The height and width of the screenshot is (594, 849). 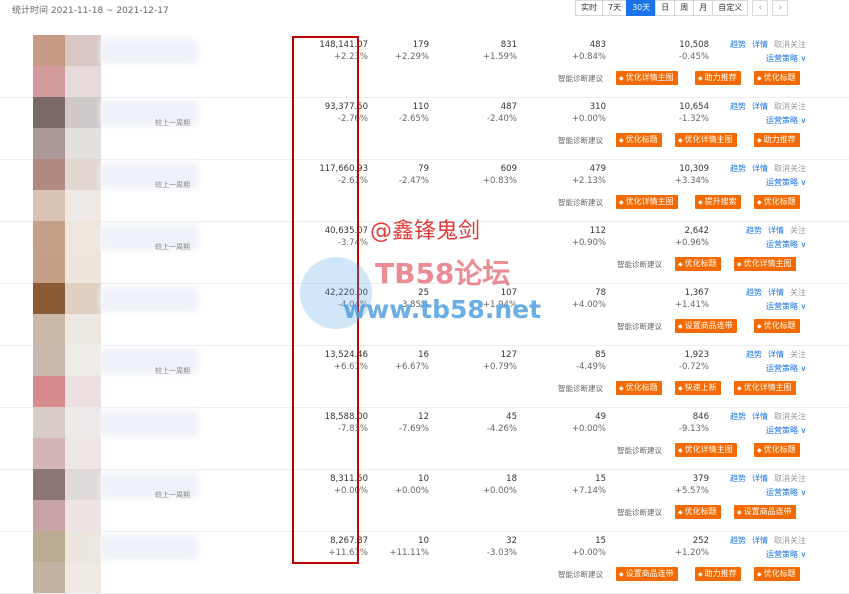 I want to click on suggestion-tag: ◆ 提升搜索, so click(x=718, y=202).